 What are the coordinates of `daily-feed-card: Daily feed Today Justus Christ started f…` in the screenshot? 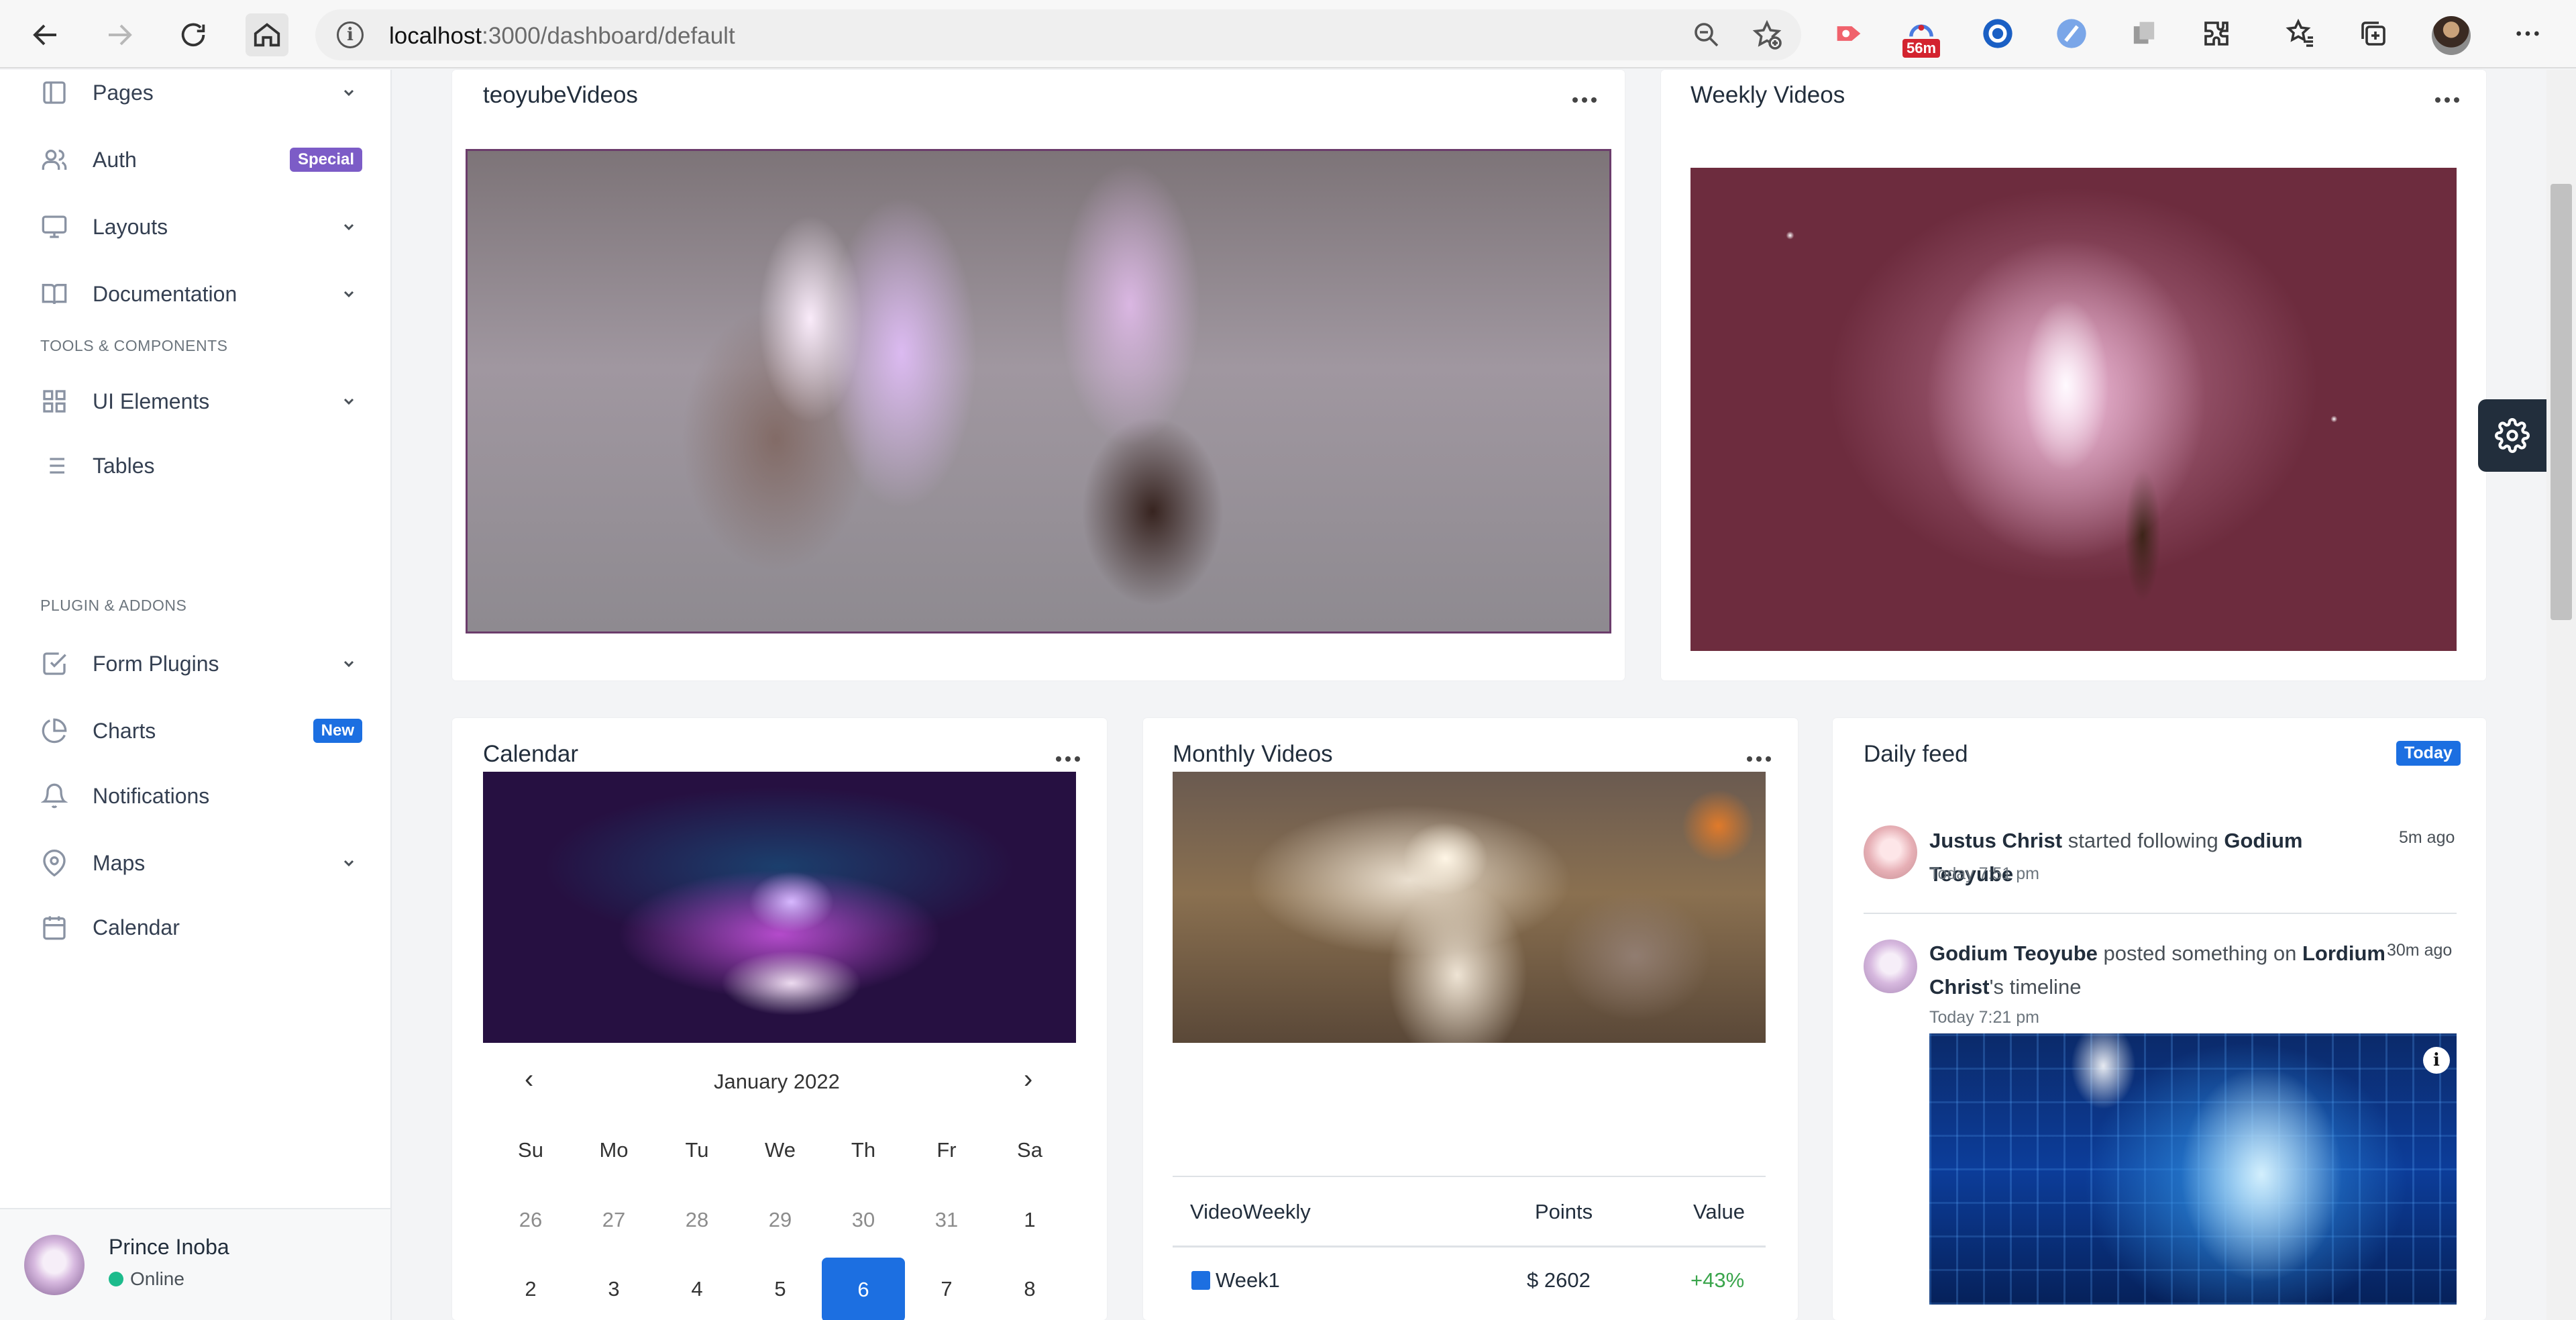 It's located at (2159, 1019).